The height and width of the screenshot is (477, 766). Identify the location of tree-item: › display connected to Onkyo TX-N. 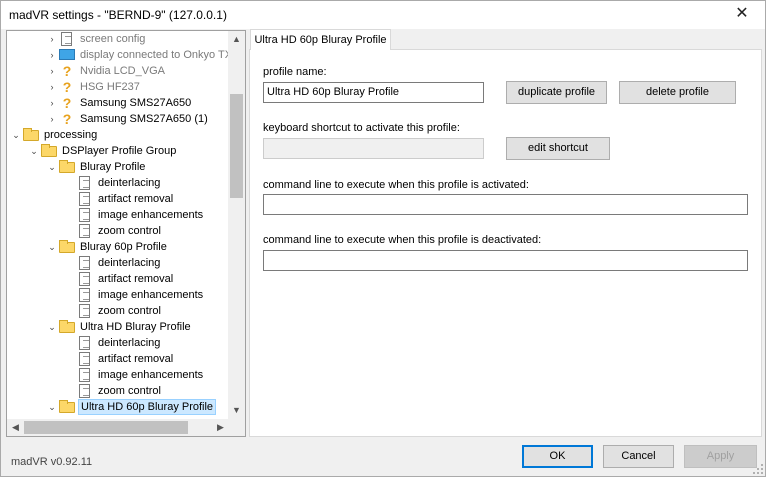
(118, 55).